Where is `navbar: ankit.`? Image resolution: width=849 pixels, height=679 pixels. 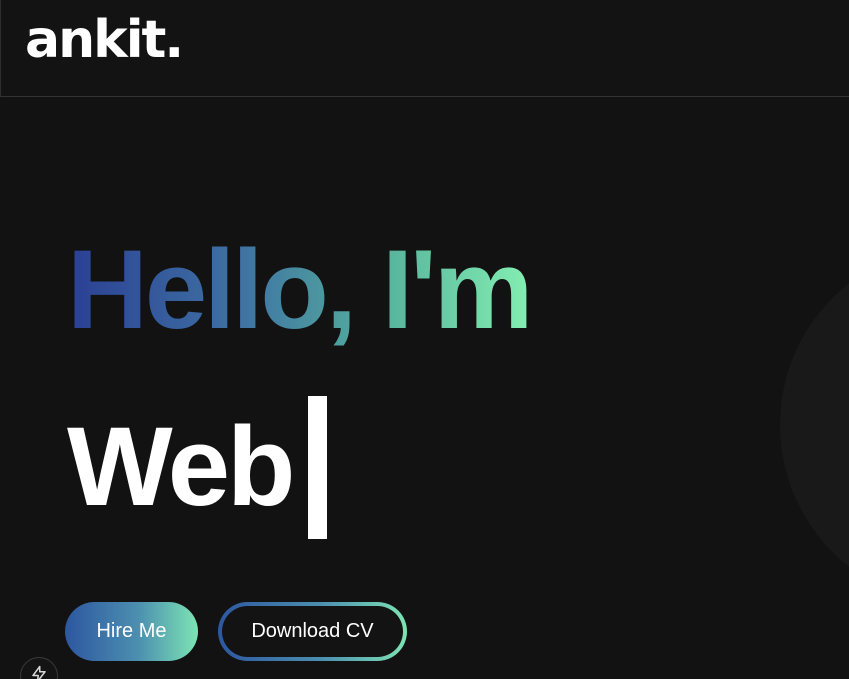 navbar: ankit. is located at coordinates (424, 48).